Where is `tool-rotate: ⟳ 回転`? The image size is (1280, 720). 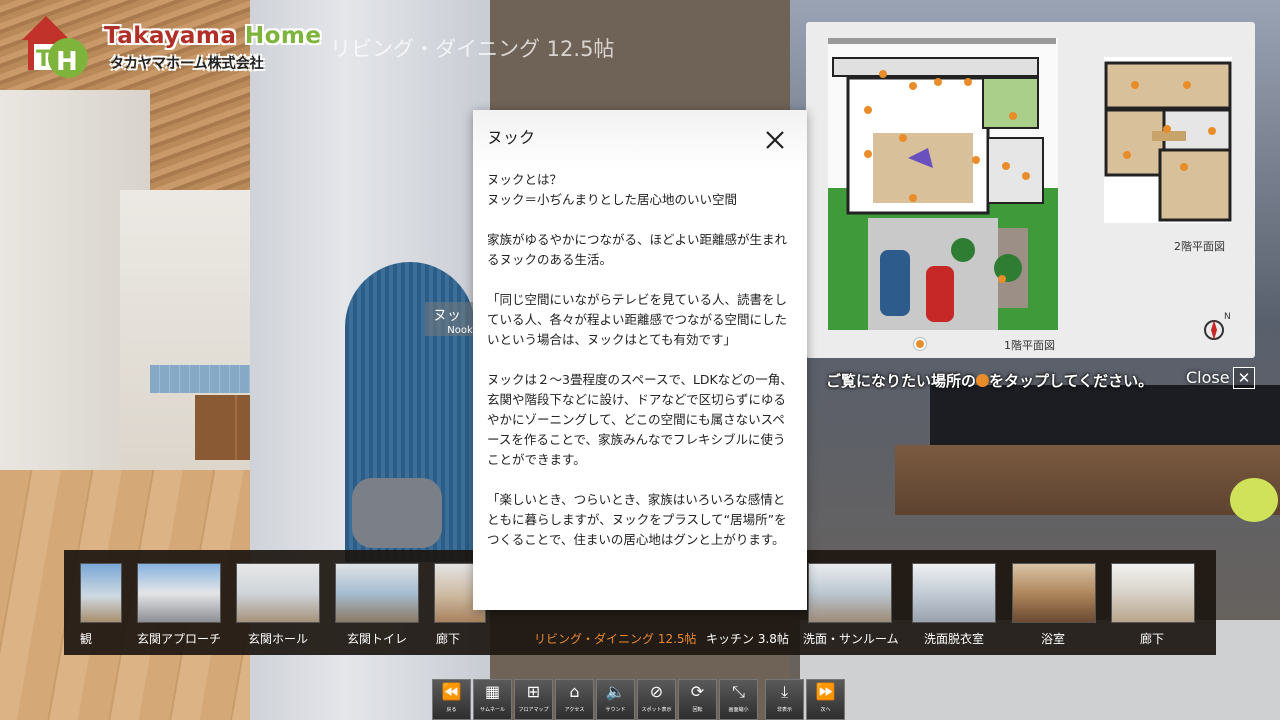
tool-rotate: ⟳ 回転 is located at coordinates (697, 699).